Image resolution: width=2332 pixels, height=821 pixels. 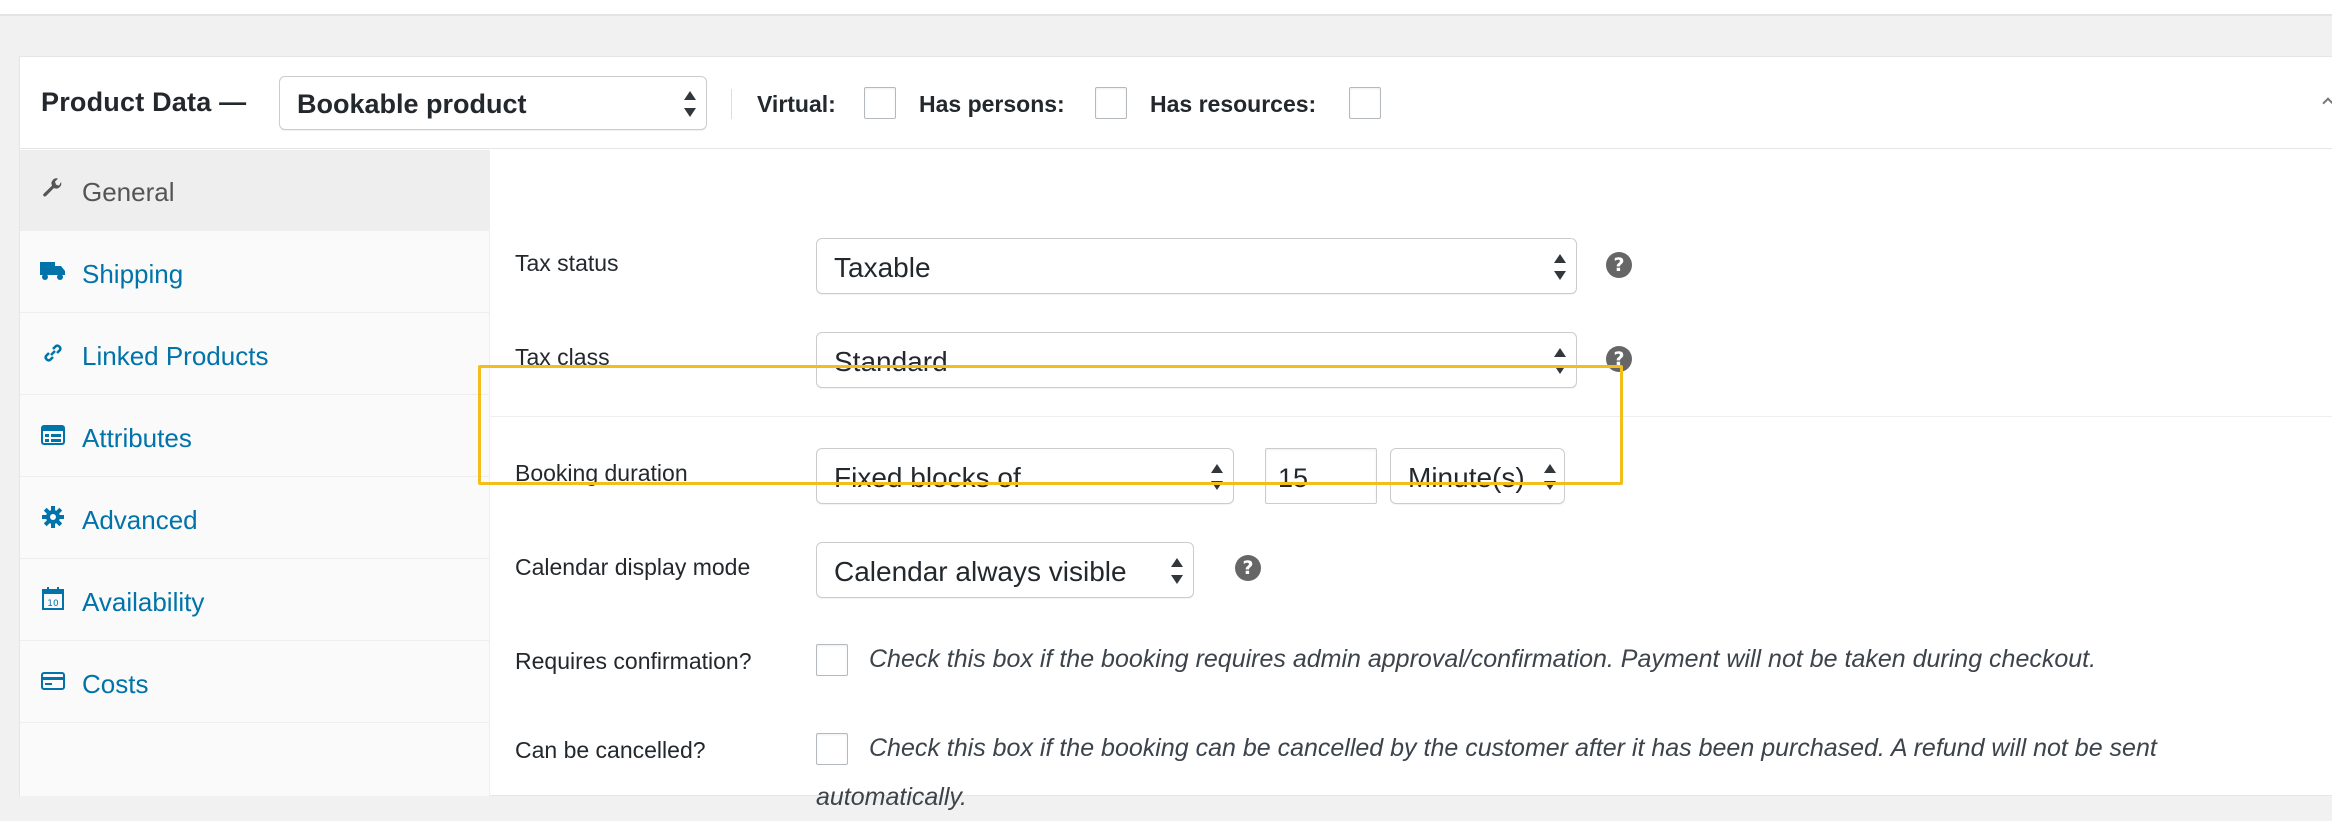 I want to click on calendar-display-mode-label: Calendar display mode, so click(x=633, y=567).